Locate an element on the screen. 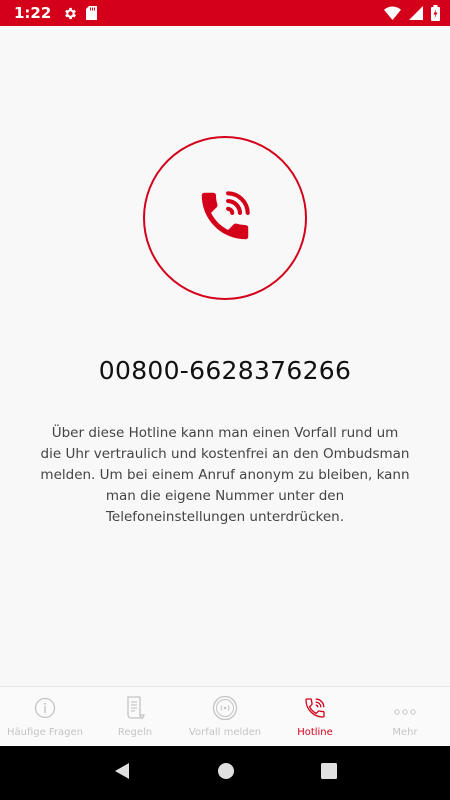 The width and height of the screenshot is (450, 800). more-dots-icon is located at coordinates (405, 710).